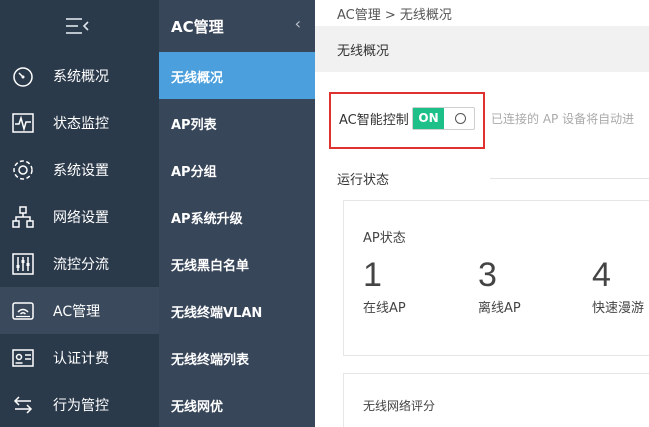 Image resolution: width=649 pixels, height=427 pixels. What do you see at coordinates (569, 178) in the screenshot?
I see `section-divider` at bounding box center [569, 178].